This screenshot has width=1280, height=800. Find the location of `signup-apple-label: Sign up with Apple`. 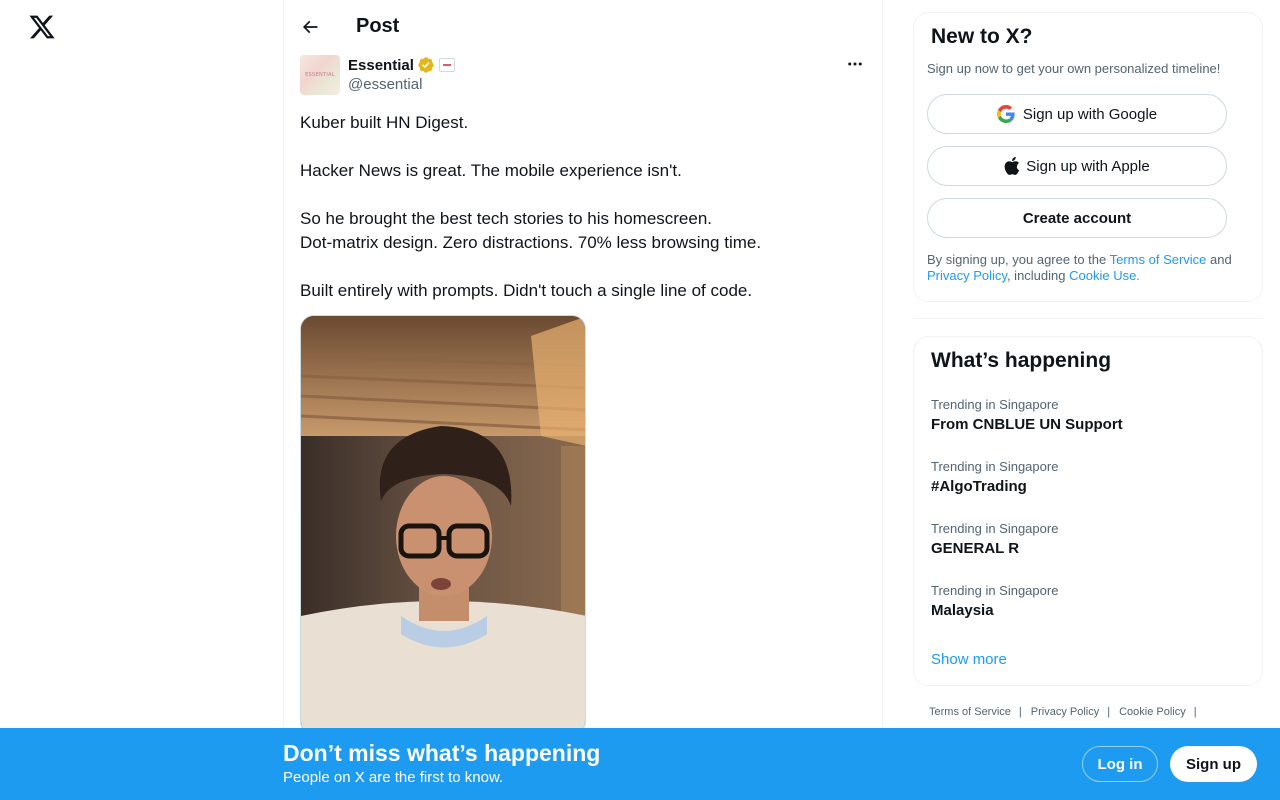

signup-apple-label: Sign up with Apple is located at coordinates (1088, 166).